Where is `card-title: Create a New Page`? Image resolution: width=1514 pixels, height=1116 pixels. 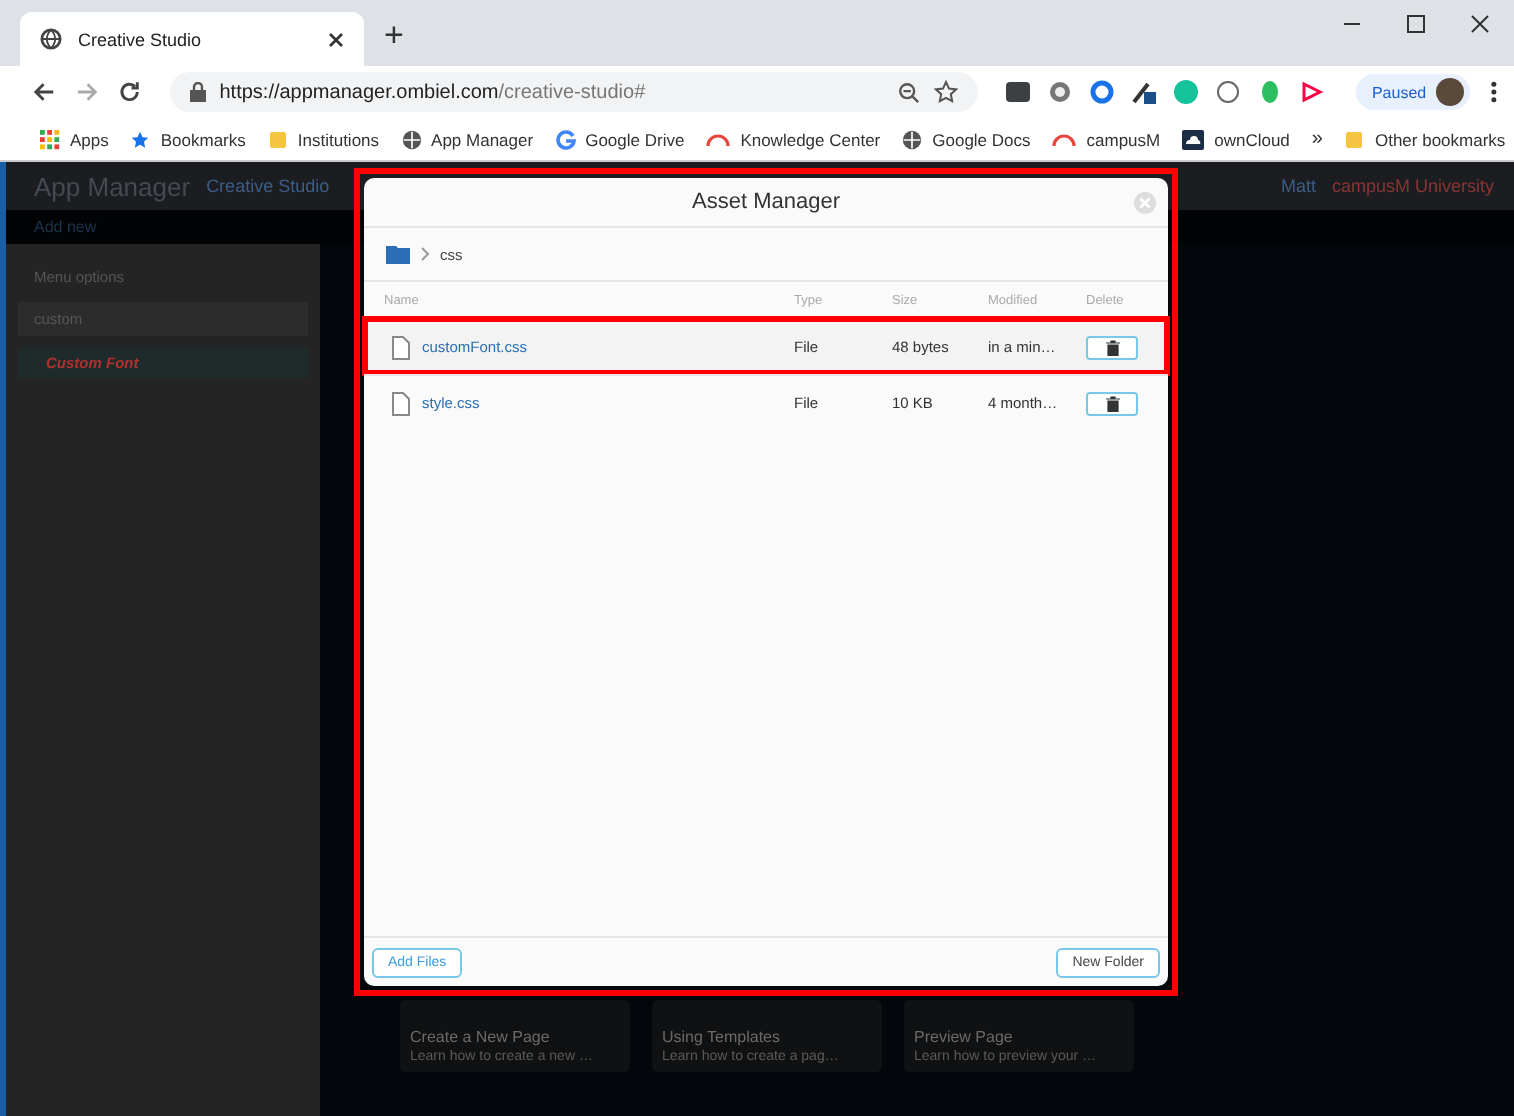 card-title: Create a New Page is located at coordinates (481, 1037).